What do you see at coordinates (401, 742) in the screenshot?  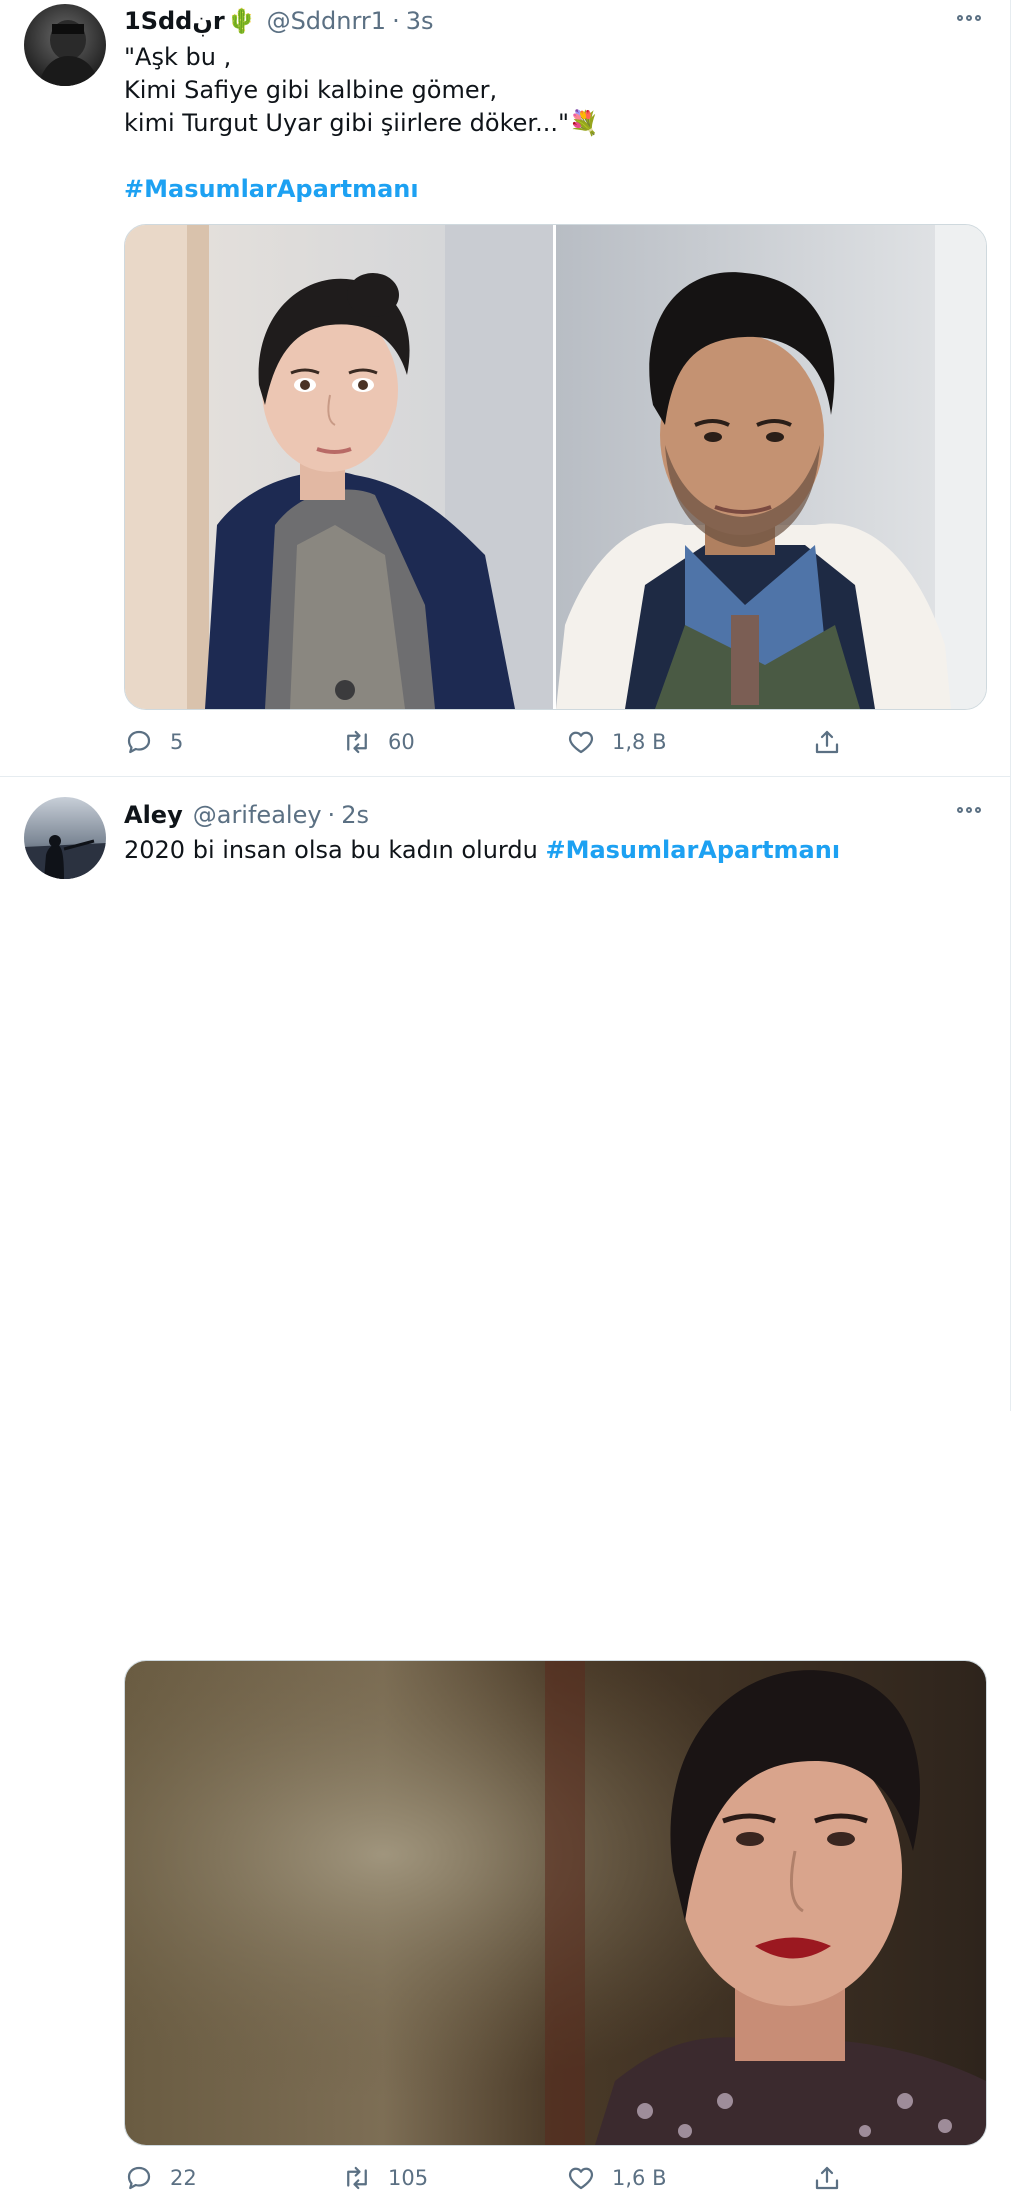 I see `retweet-count: 60` at bounding box center [401, 742].